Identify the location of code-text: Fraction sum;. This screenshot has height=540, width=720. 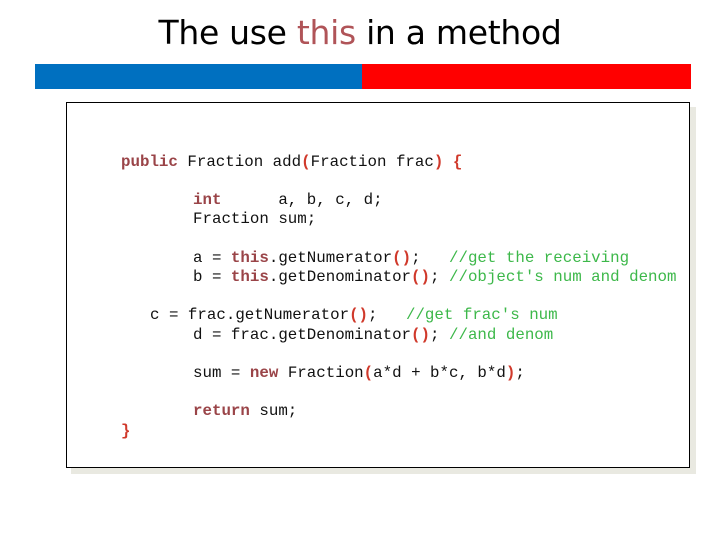
(255, 219).